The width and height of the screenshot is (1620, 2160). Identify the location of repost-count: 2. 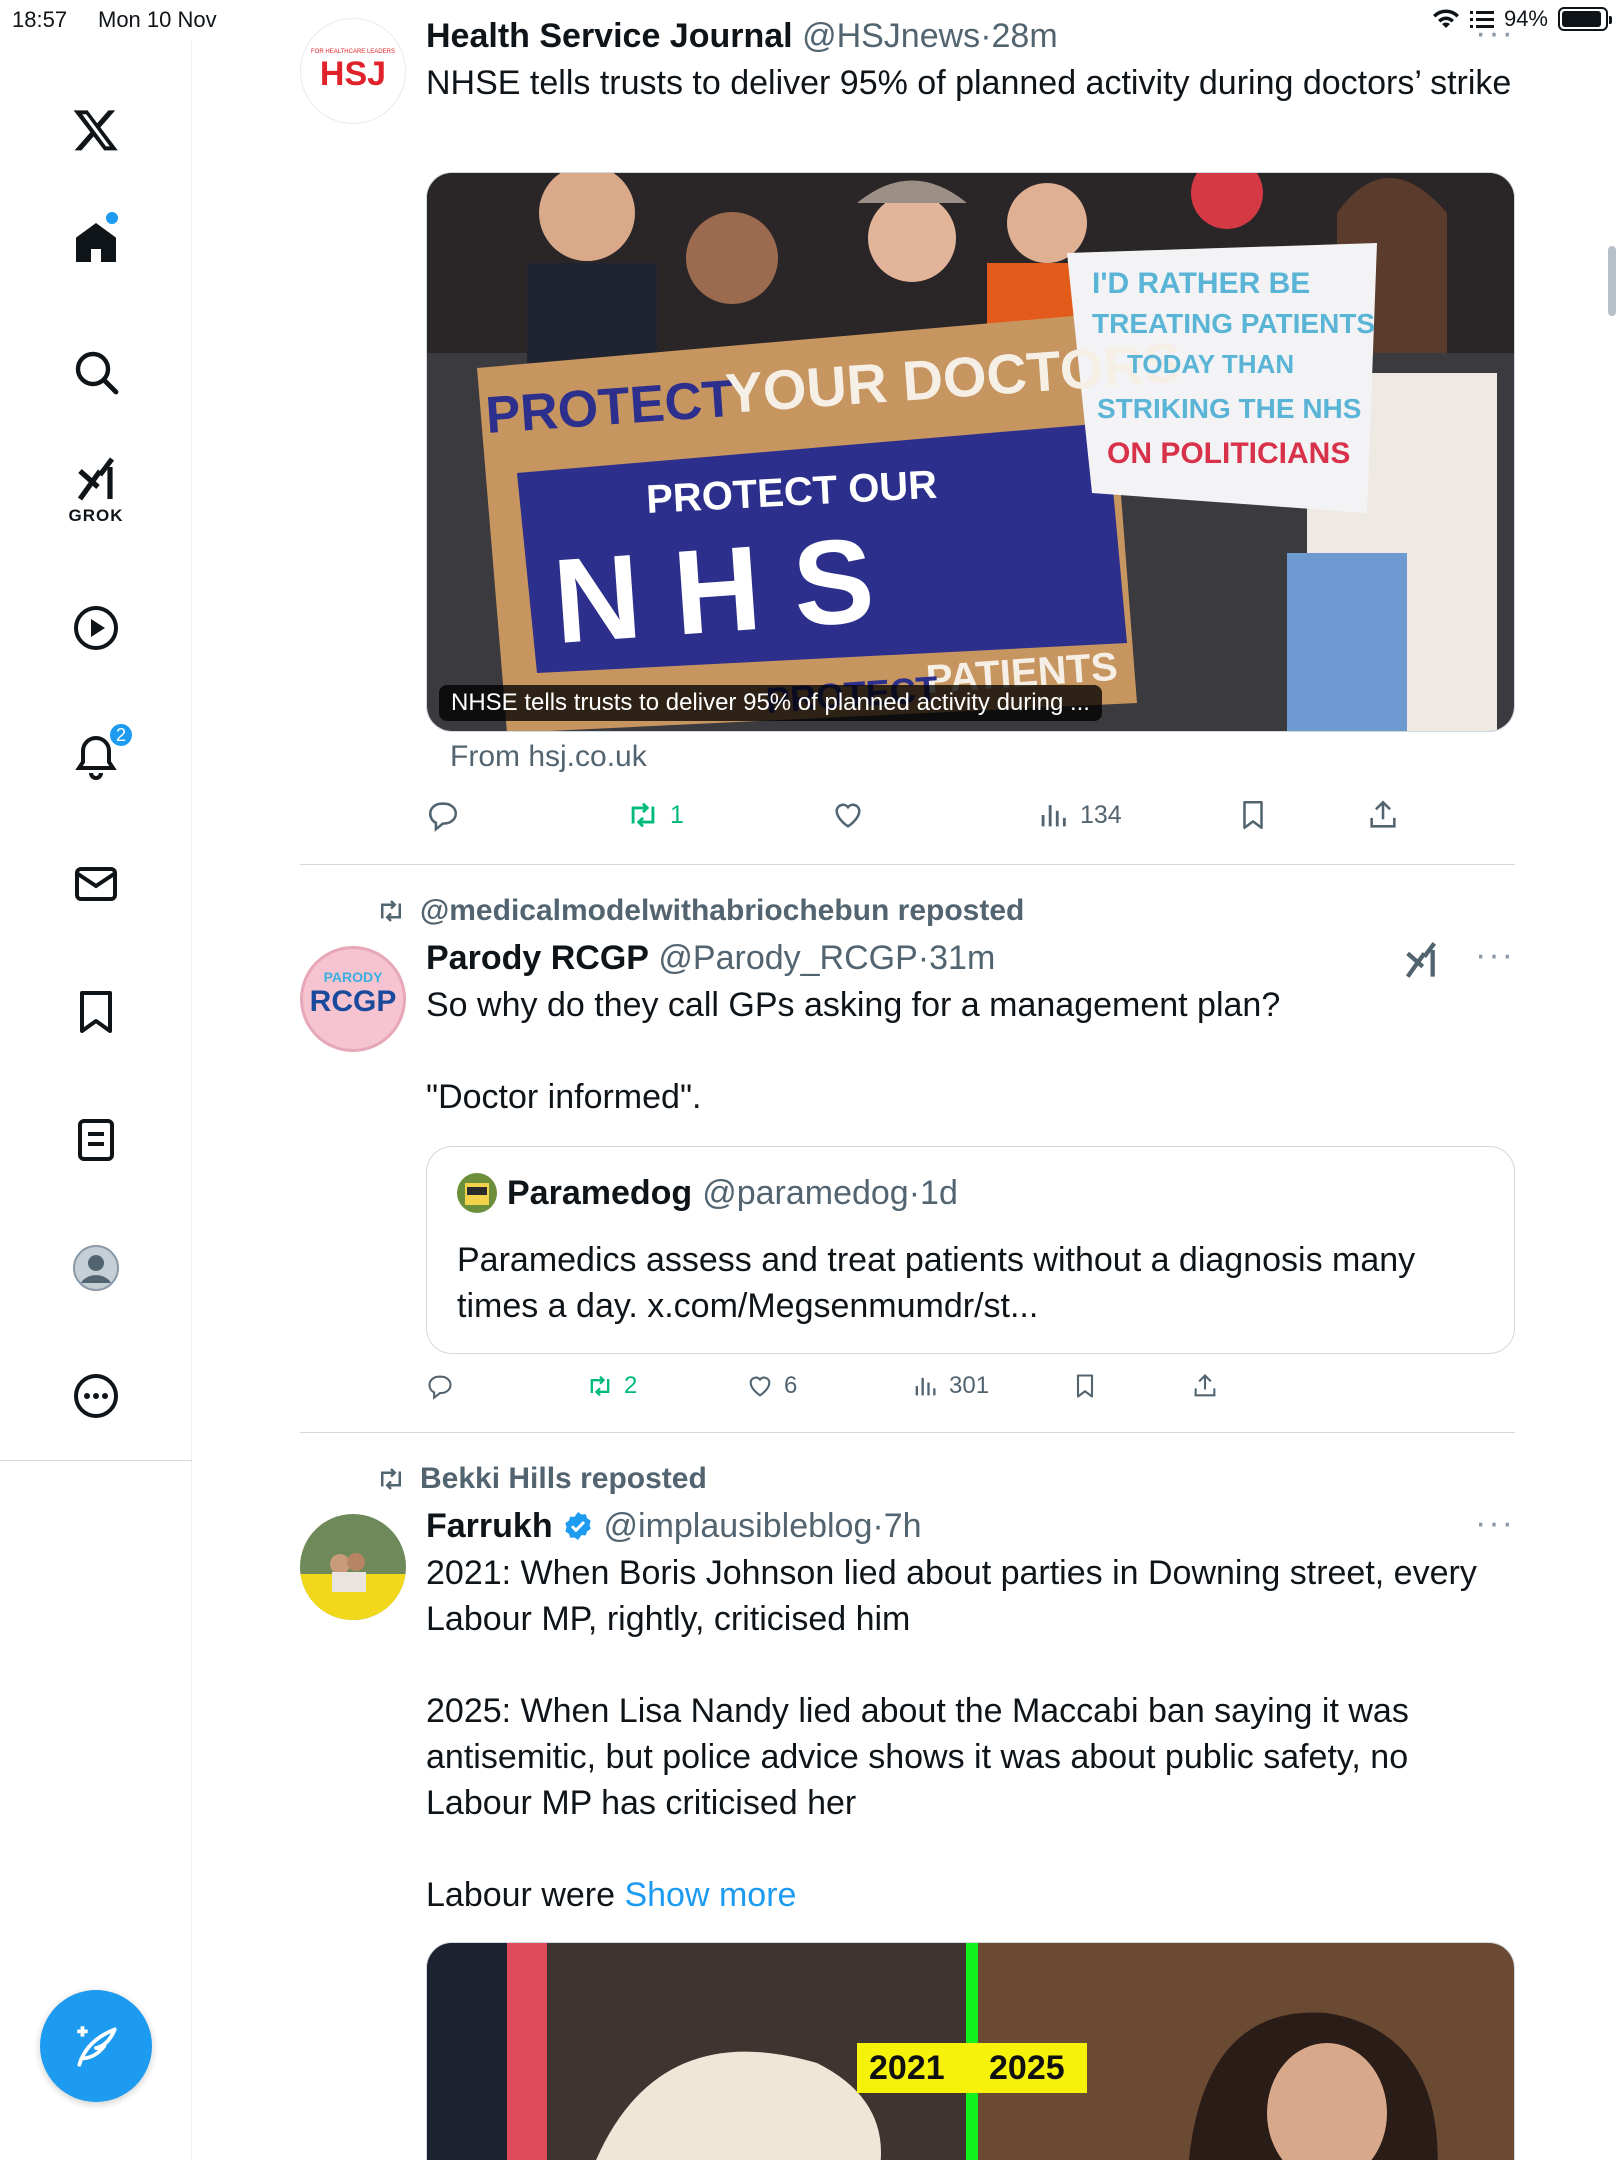
(631, 1385).